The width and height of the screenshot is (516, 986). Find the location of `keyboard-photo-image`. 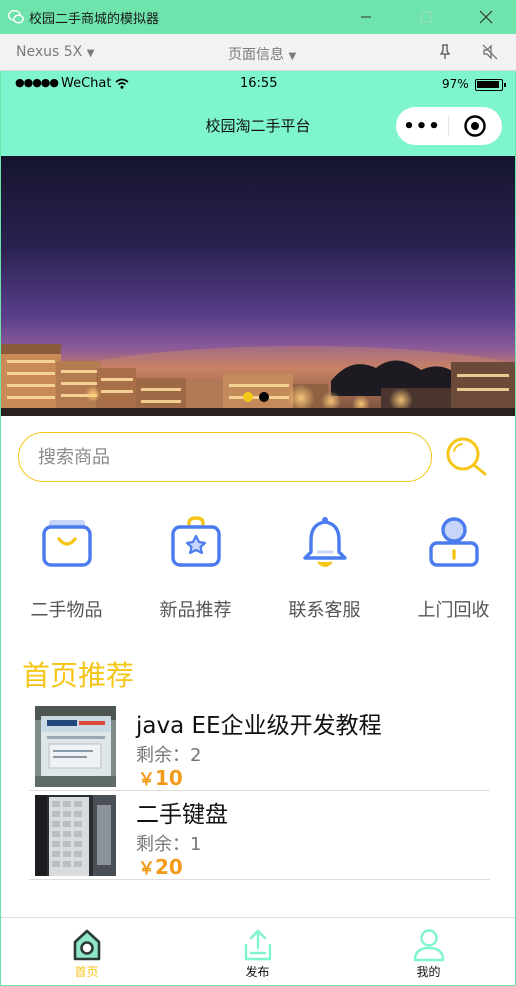

keyboard-photo-image is located at coordinates (75, 835).